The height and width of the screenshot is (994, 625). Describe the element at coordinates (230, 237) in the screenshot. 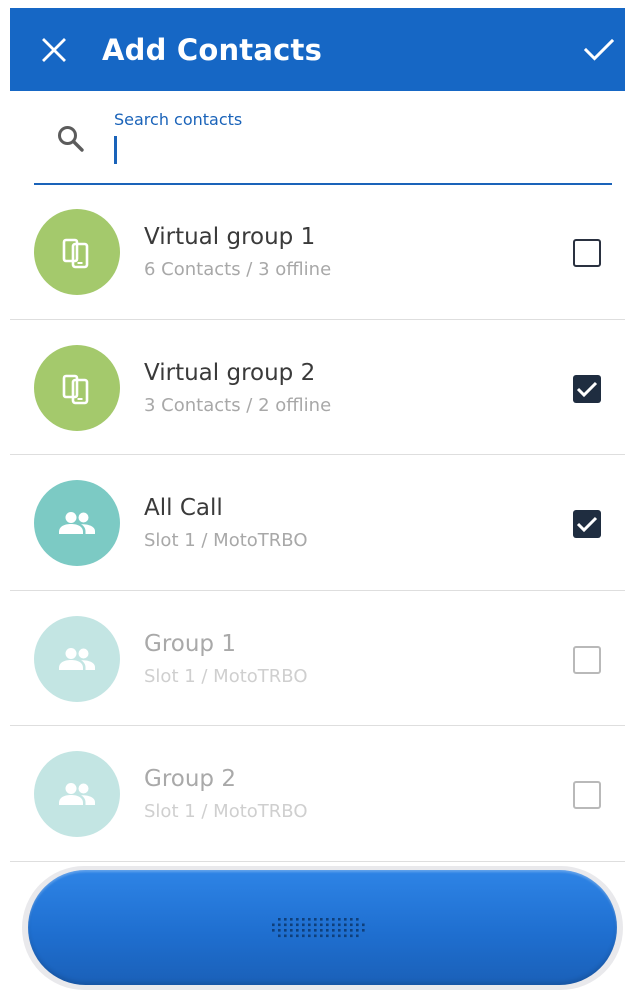

I see `contact-name: Virtual group 1` at that location.